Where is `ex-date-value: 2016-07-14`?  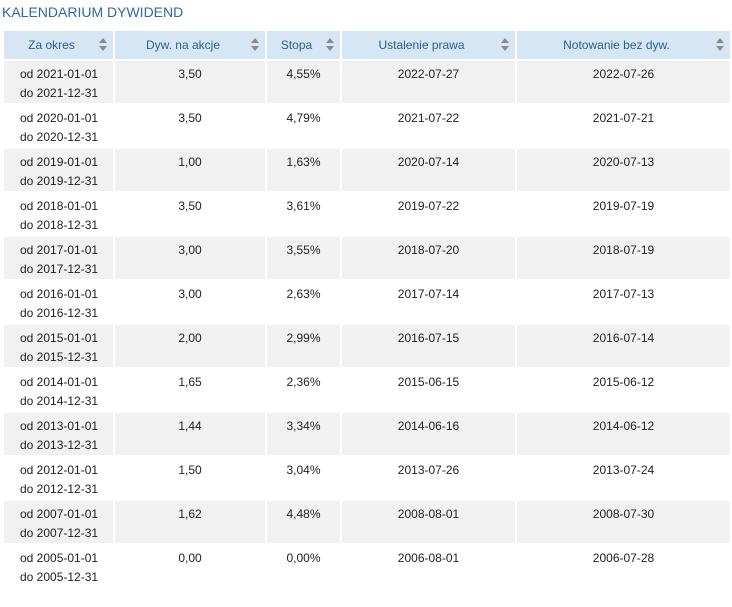
ex-date-value: 2016-07-14 is located at coordinates (623, 338).